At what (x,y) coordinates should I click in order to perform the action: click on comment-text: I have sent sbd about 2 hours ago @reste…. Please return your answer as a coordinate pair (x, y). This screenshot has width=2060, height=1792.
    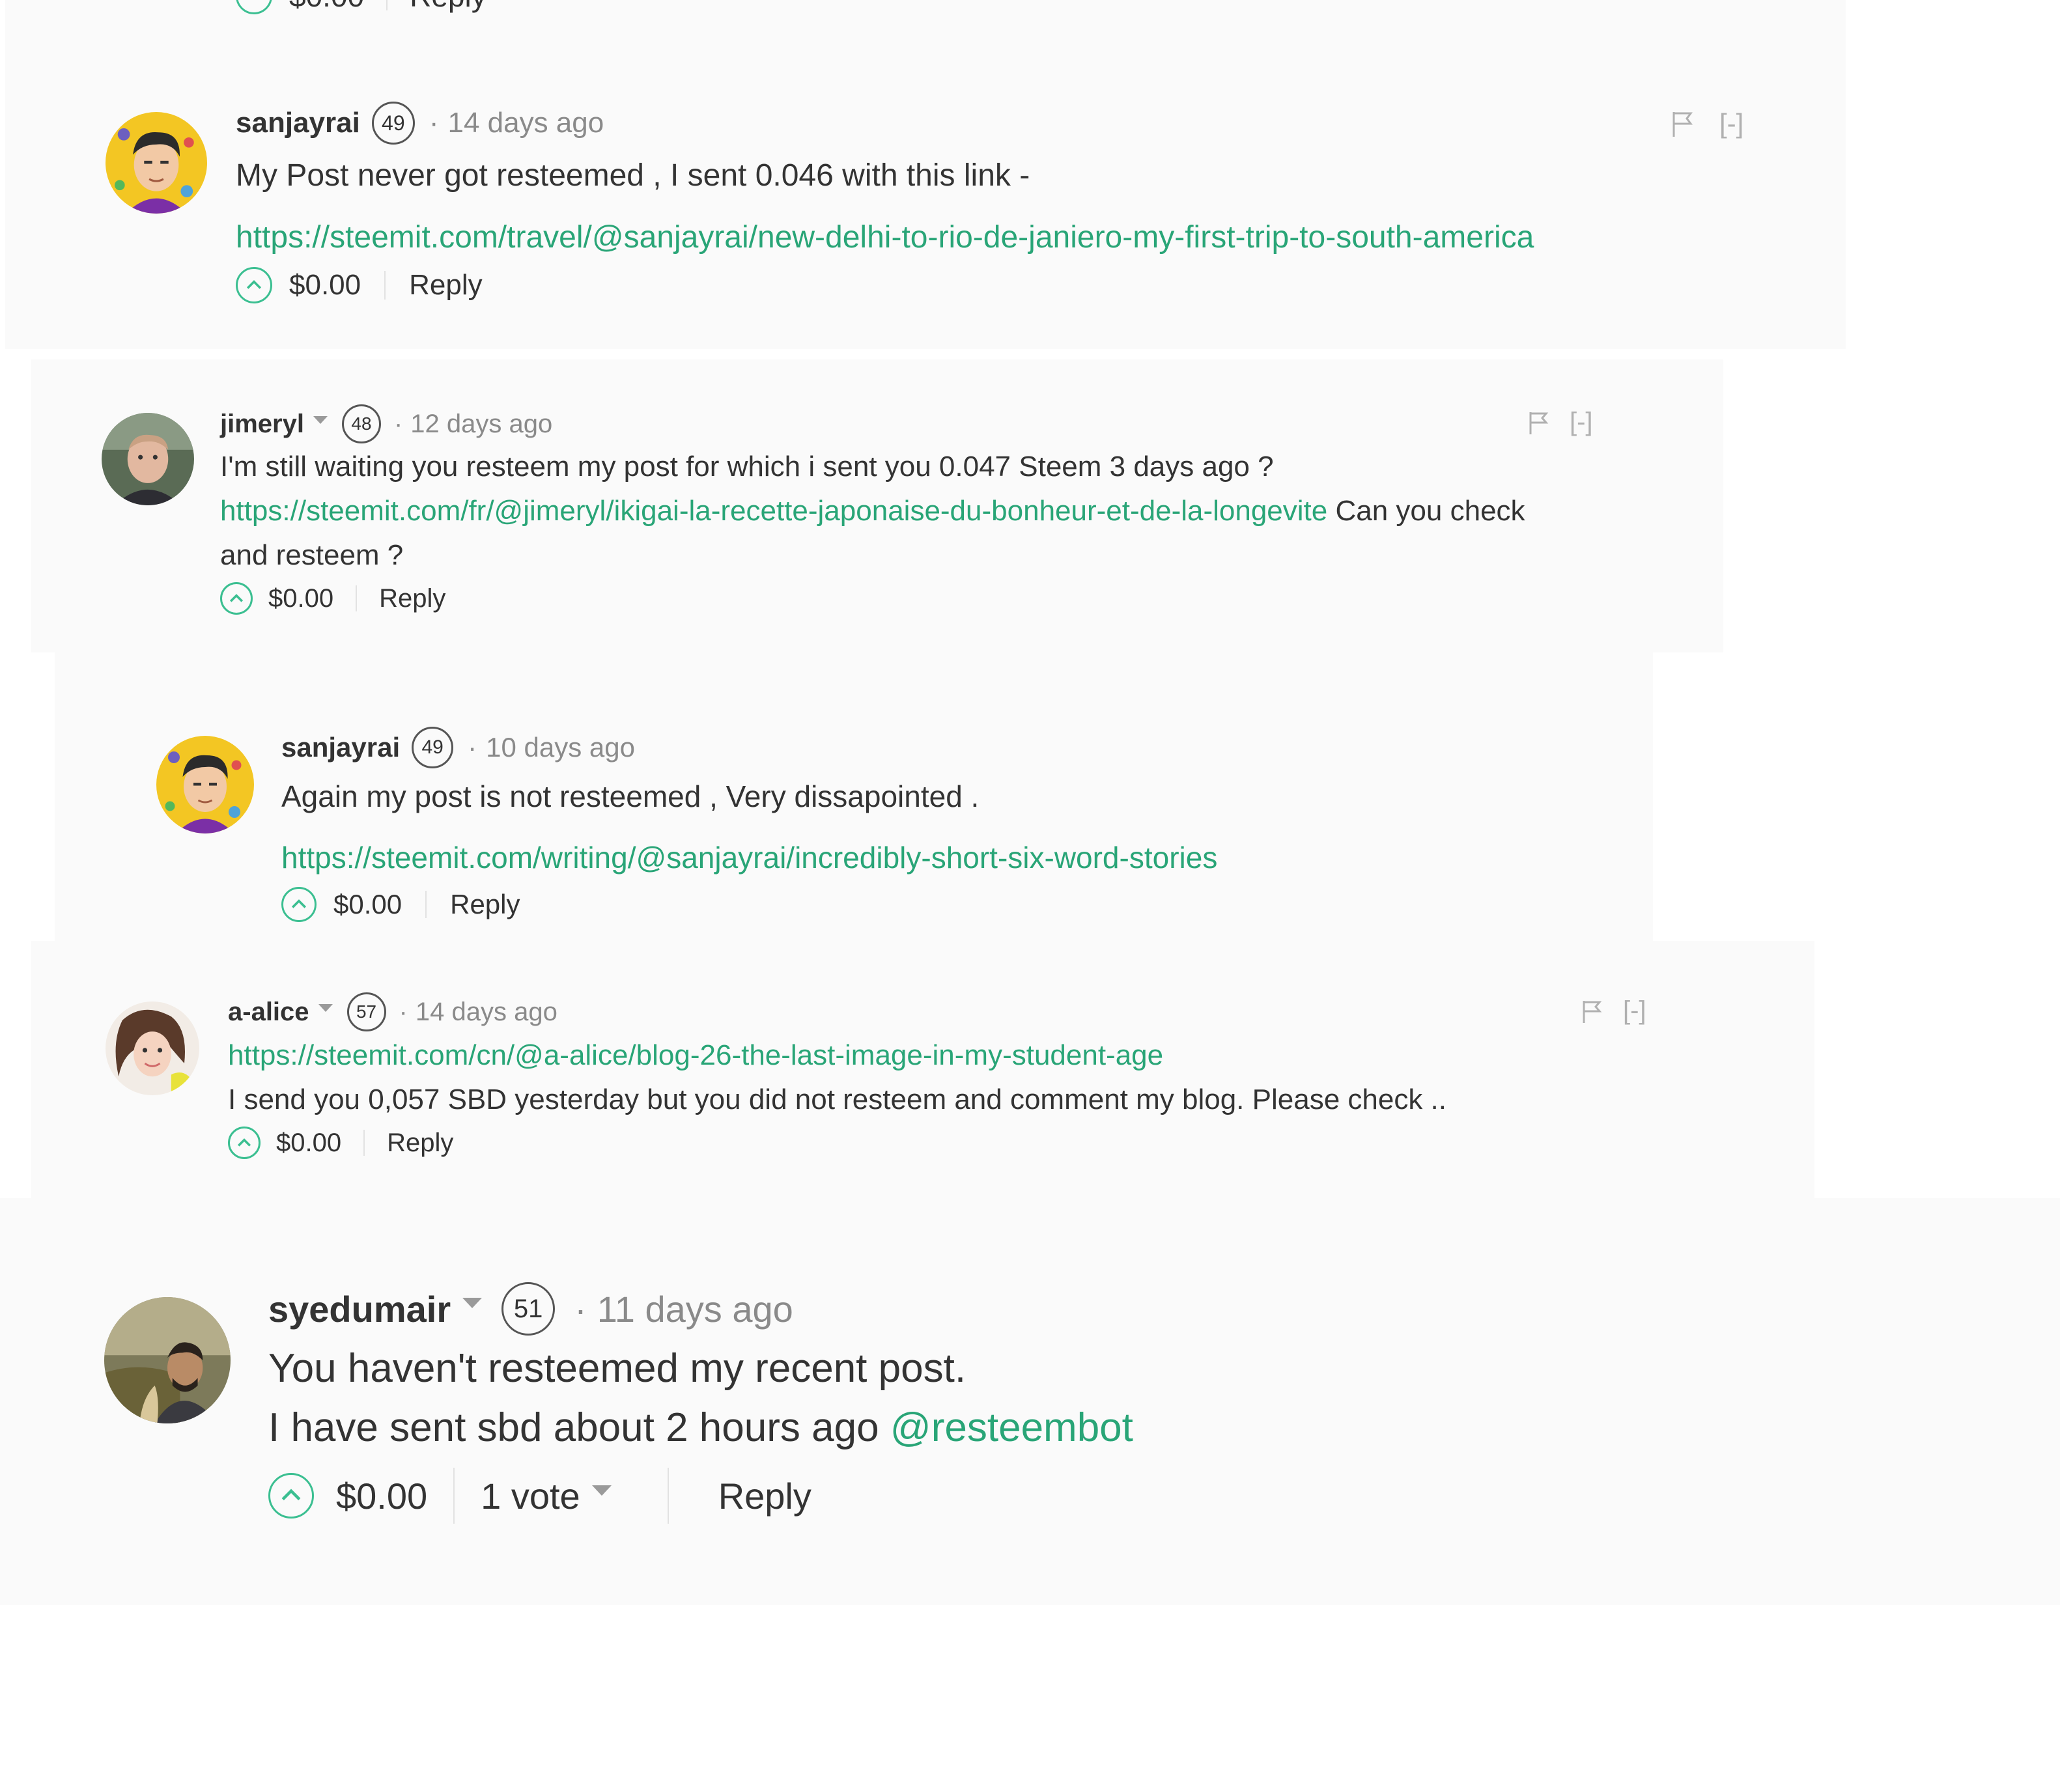
    Looking at the image, I should click on (700, 1428).